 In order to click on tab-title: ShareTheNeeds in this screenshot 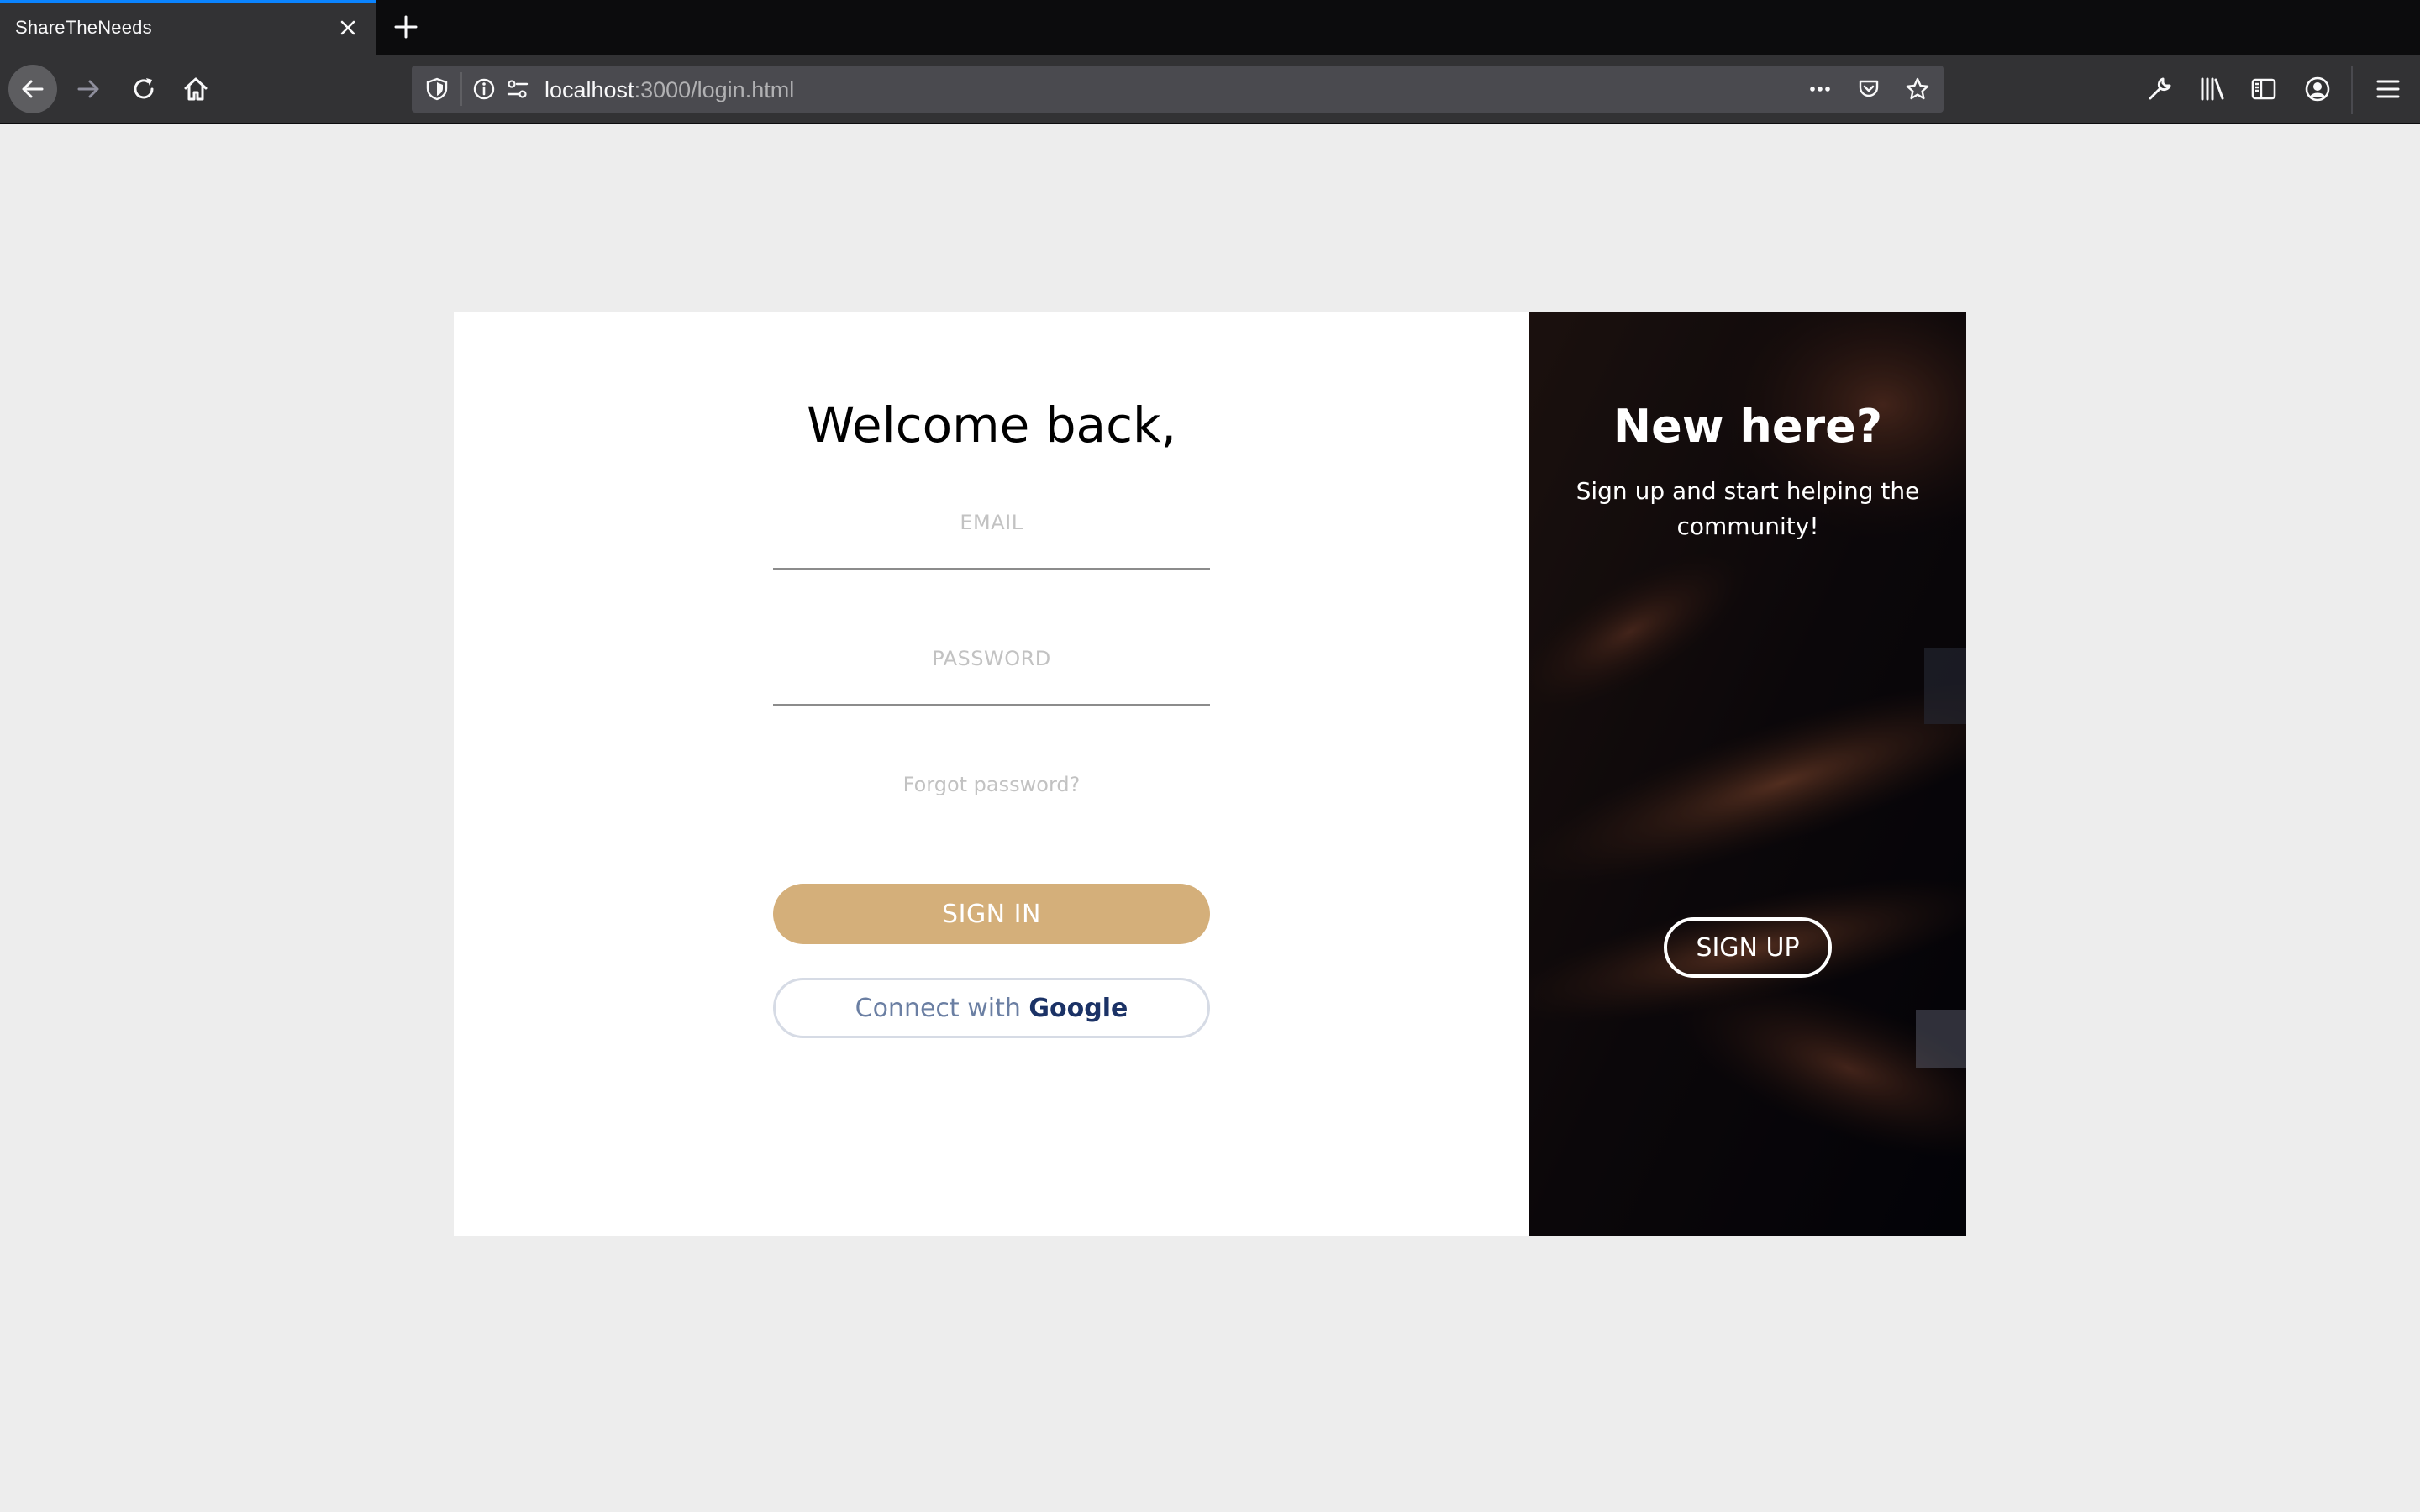, I will do `click(83, 27)`.